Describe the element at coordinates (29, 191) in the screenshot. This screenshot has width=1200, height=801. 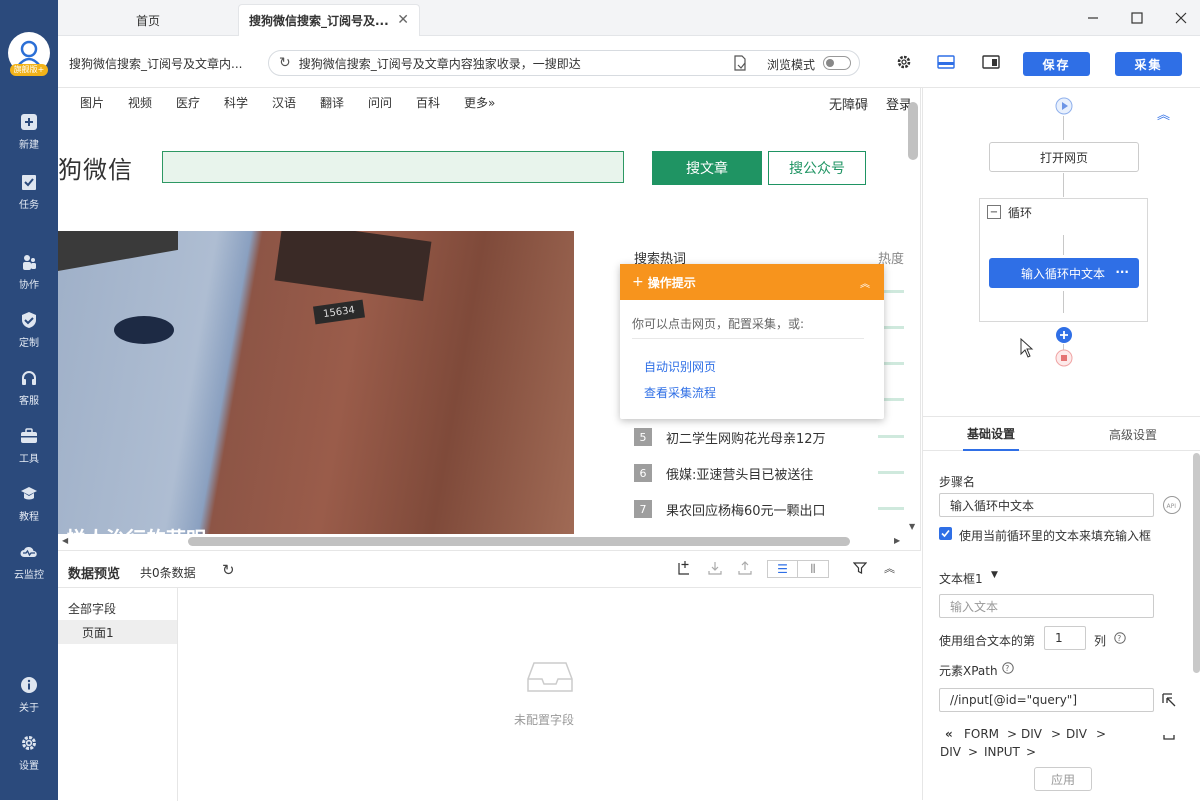
I see `sidebar-item-tasks: 任务` at that location.